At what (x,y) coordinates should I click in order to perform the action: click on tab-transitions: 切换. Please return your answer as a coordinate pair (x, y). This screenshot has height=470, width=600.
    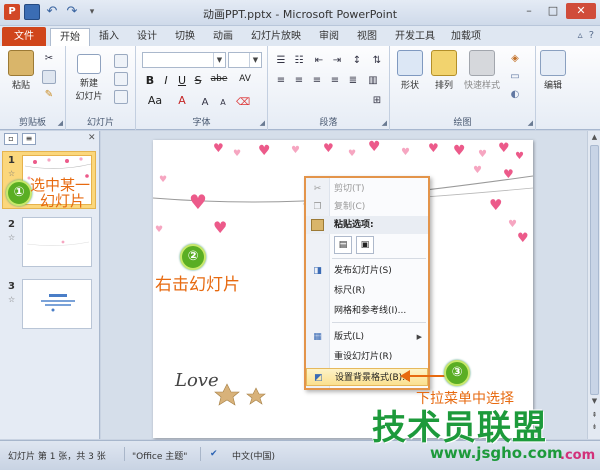
    Looking at the image, I should click on (185, 37).